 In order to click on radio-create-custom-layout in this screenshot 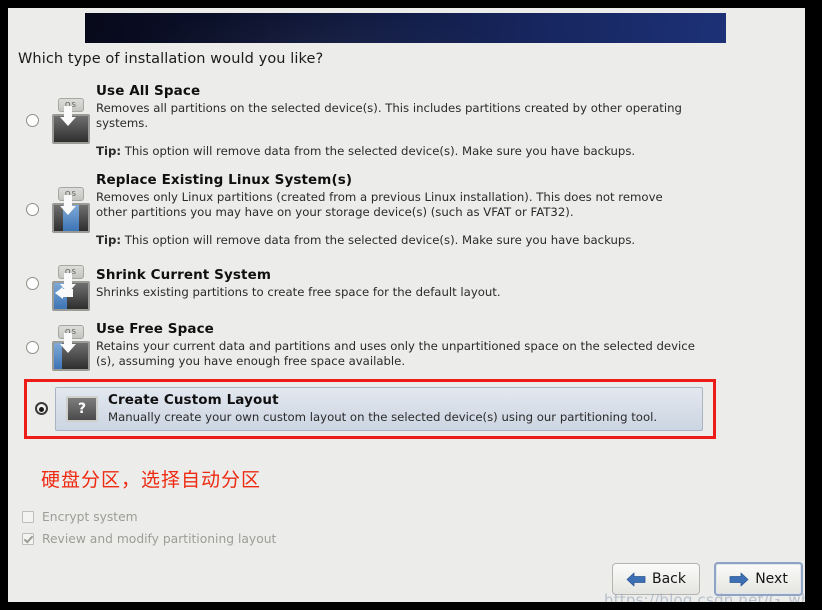, I will do `click(41, 408)`.